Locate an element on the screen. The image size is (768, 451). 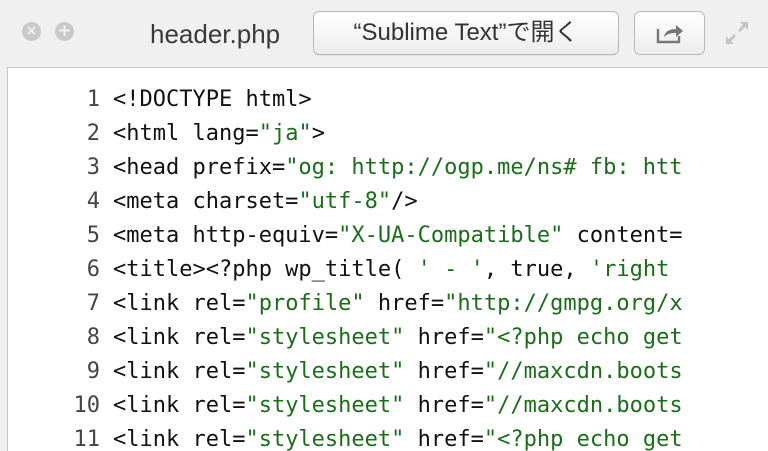
share-button is located at coordinates (669, 33).